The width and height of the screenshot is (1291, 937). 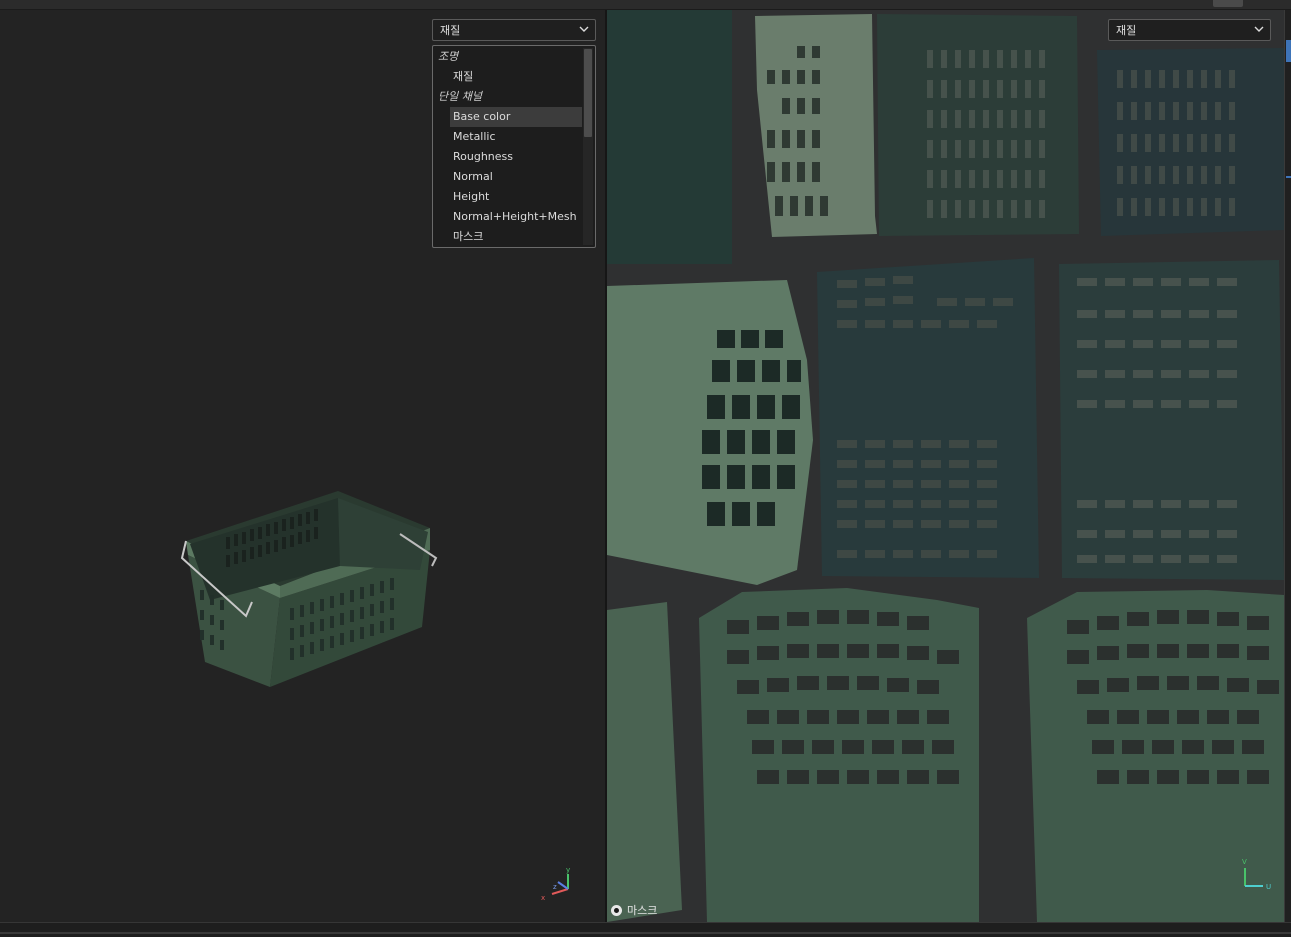 I want to click on dropdown-group-single-channel: 단일 채널, so click(x=460, y=96).